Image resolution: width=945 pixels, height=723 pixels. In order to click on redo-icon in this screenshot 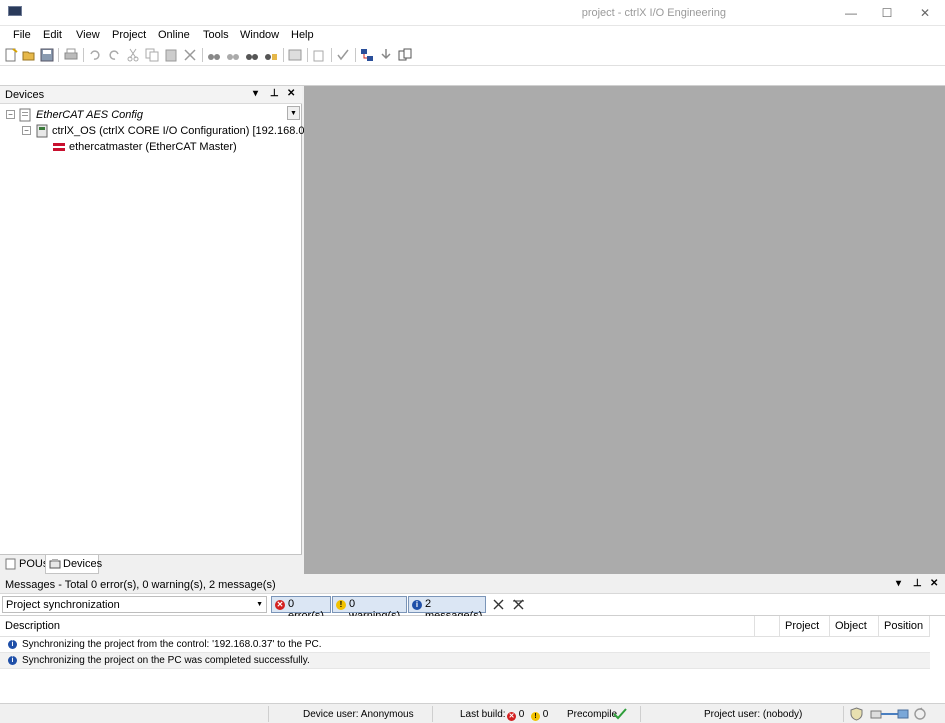, I will do `click(114, 55)`.